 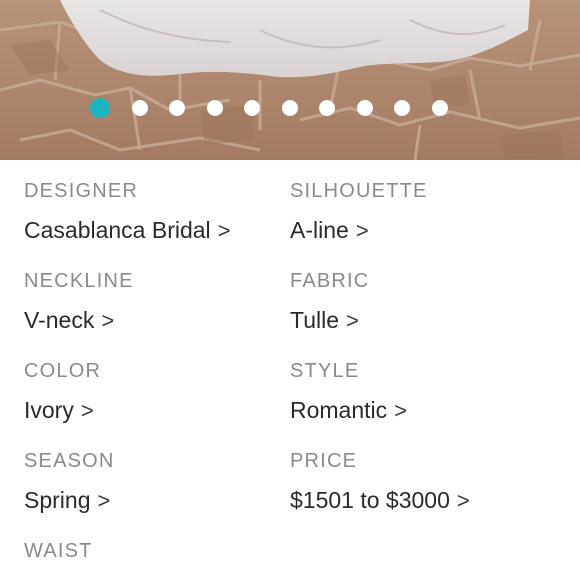 What do you see at coordinates (49, 410) in the screenshot?
I see `color-value: Ivory` at bounding box center [49, 410].